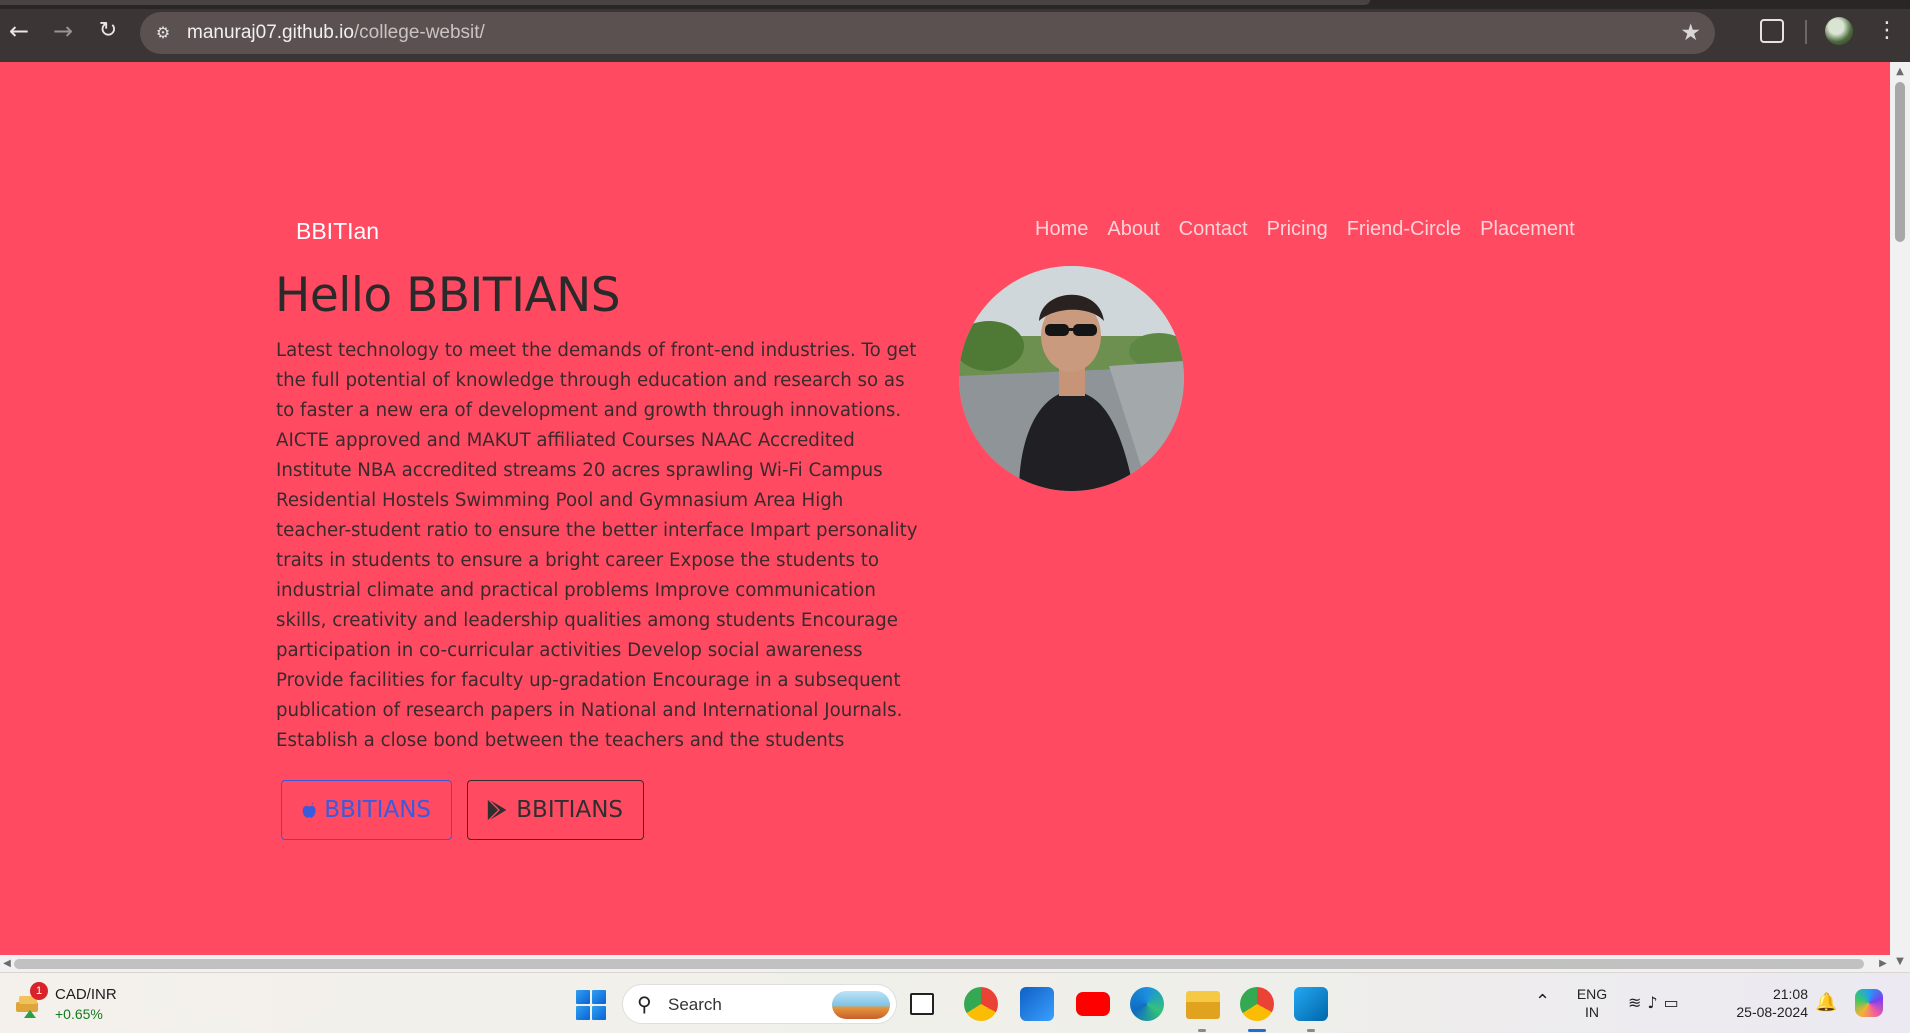  I want to click on quick-settings-icons: ≋♪▭, so click(1656, 1002).